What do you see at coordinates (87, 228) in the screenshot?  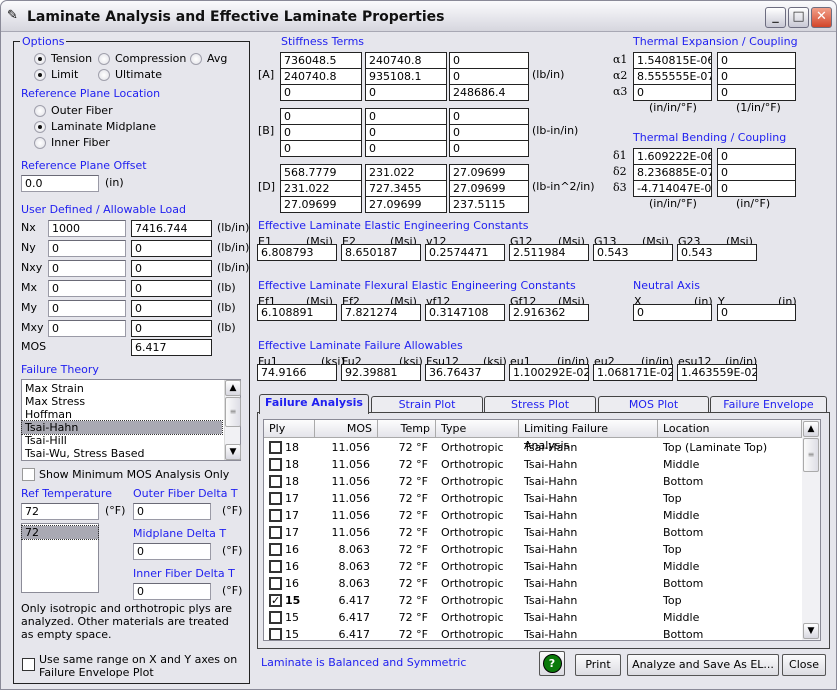 I see `load-user-input: 1000` at bounding box center [87, 228].